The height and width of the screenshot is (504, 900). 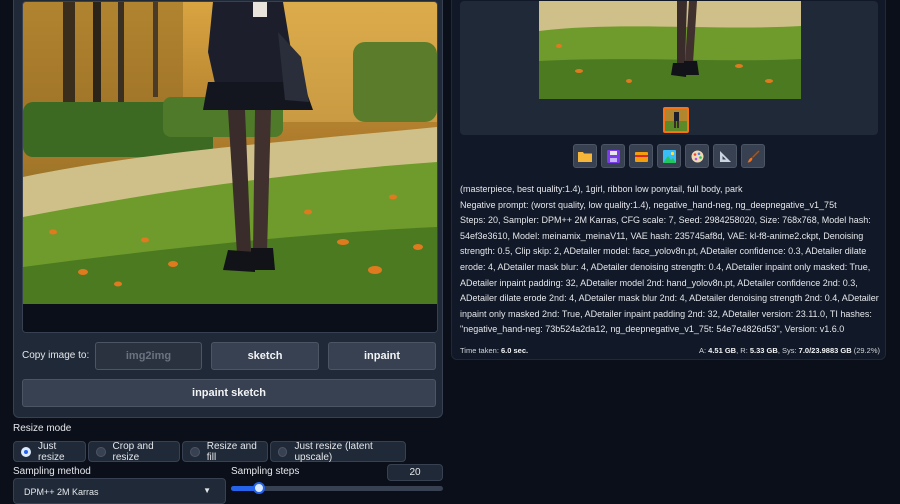 I want to click on slider-thumb, so click(x=258, y=488).